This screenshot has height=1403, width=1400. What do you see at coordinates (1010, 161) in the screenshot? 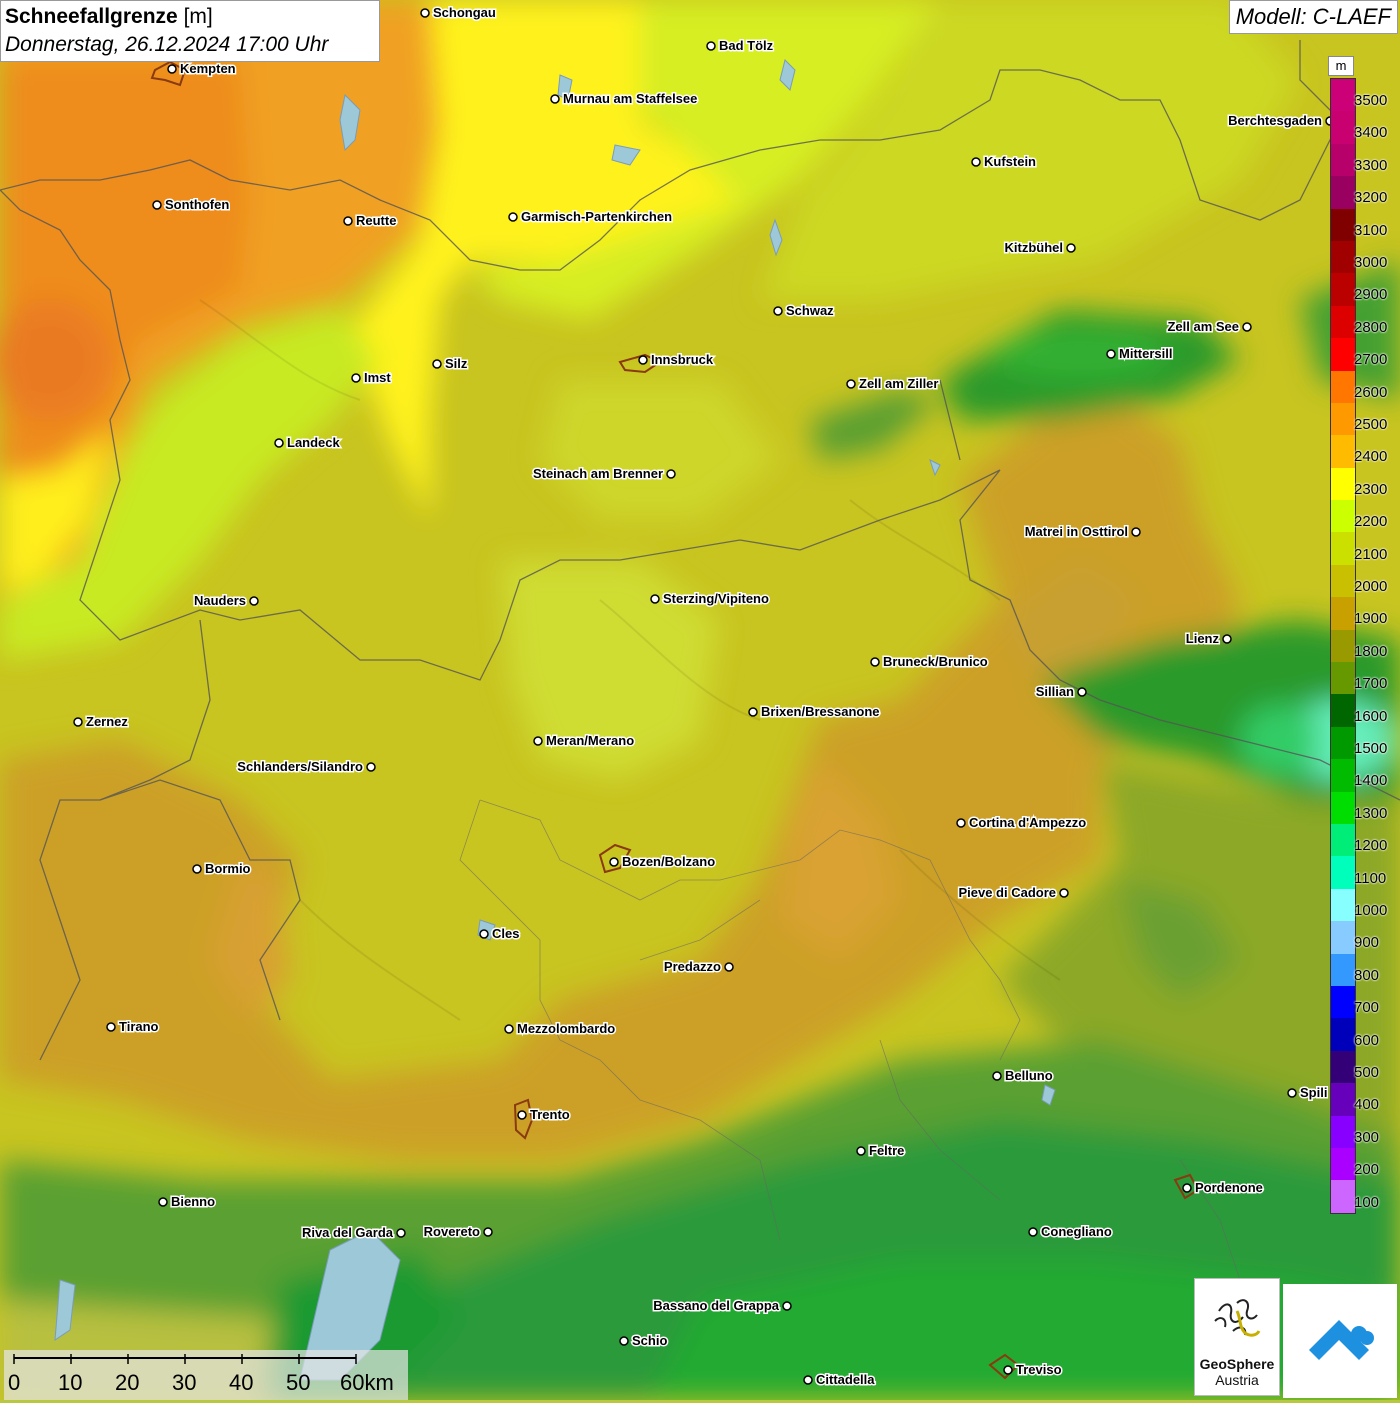
I see `city-label: Kufstein` at bounding box center [1010, 161].